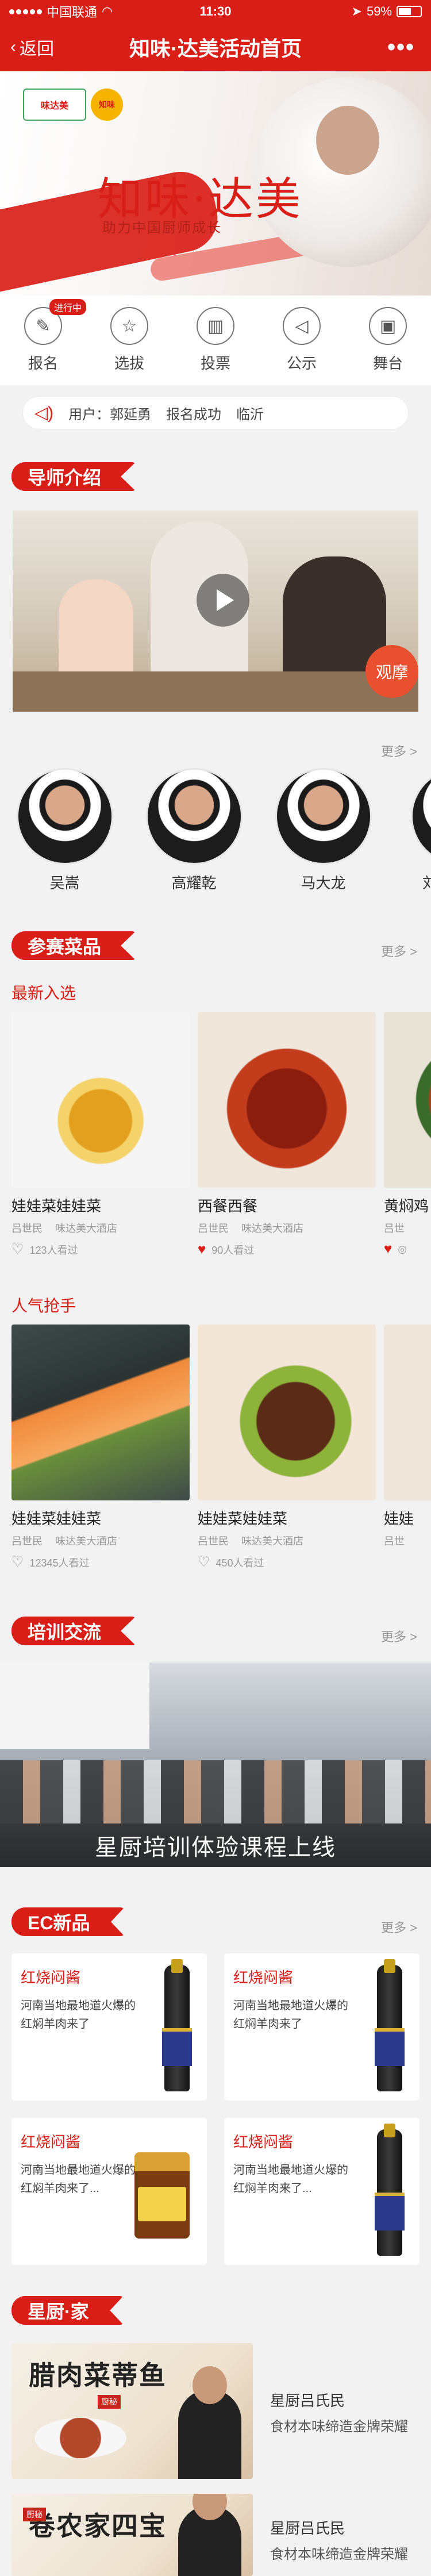 Image resolution: width=431 pixels, height=2576 pixels. I want to click on quick-menu-signup: ✎ 进行中 报名, so click(43, 342).